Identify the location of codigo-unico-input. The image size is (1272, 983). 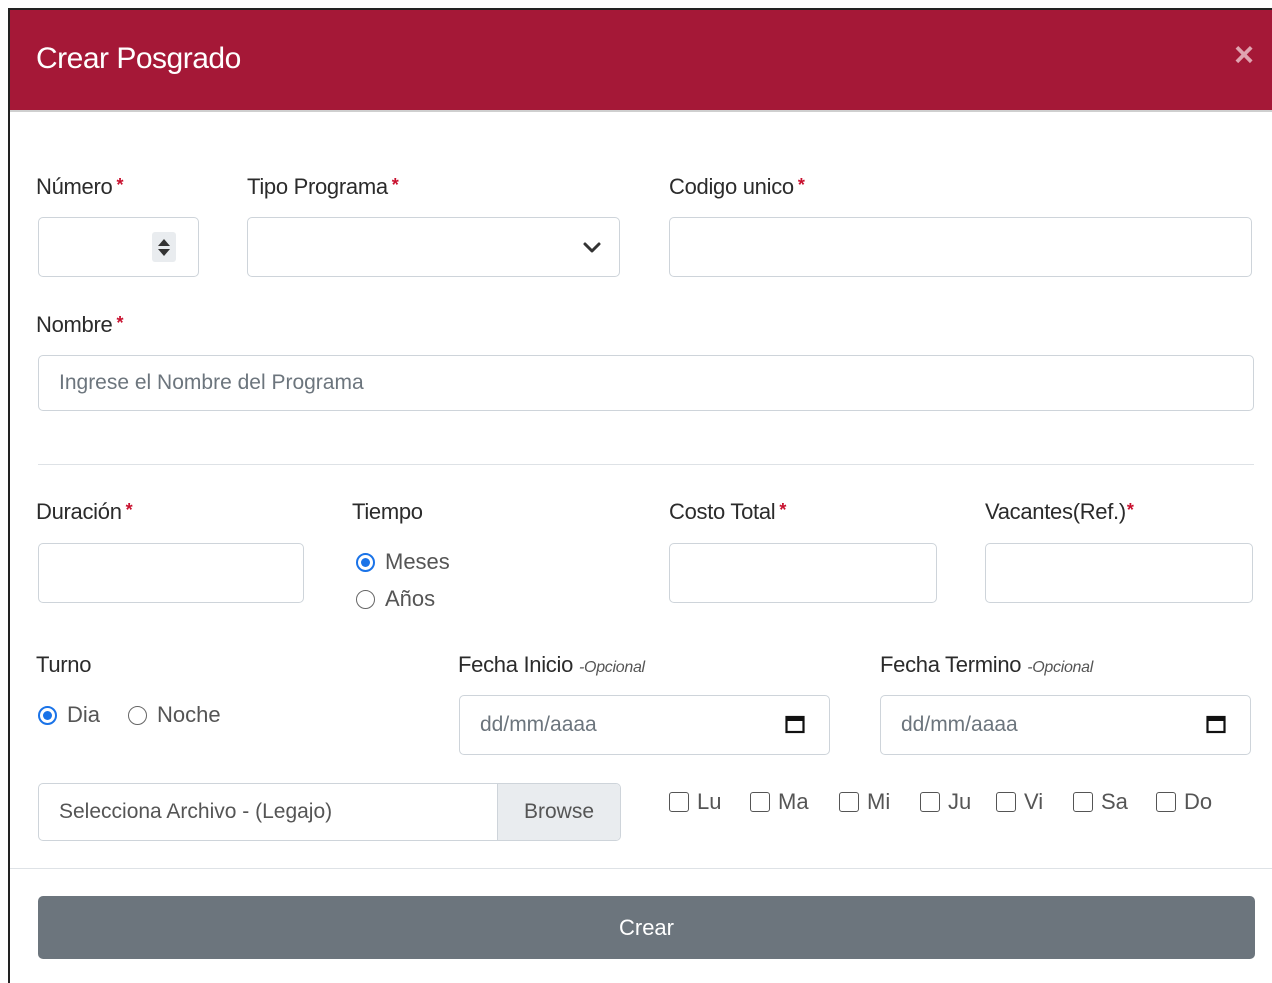
(960, 247).